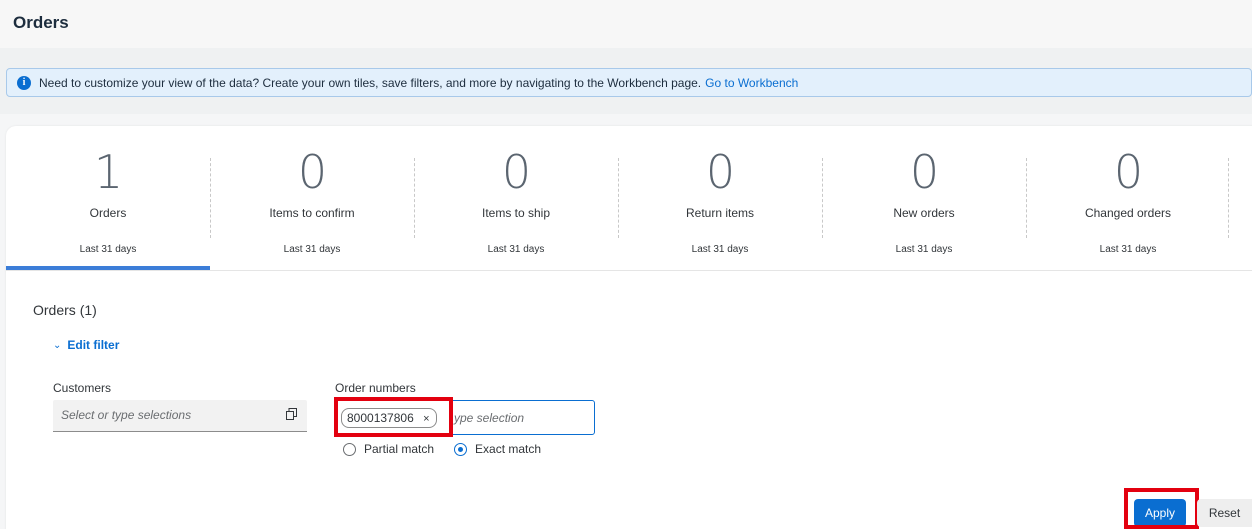  Describe the element at coordinates (1224, 513) in the screenshot. I see `reset-button: Reset` at that location.